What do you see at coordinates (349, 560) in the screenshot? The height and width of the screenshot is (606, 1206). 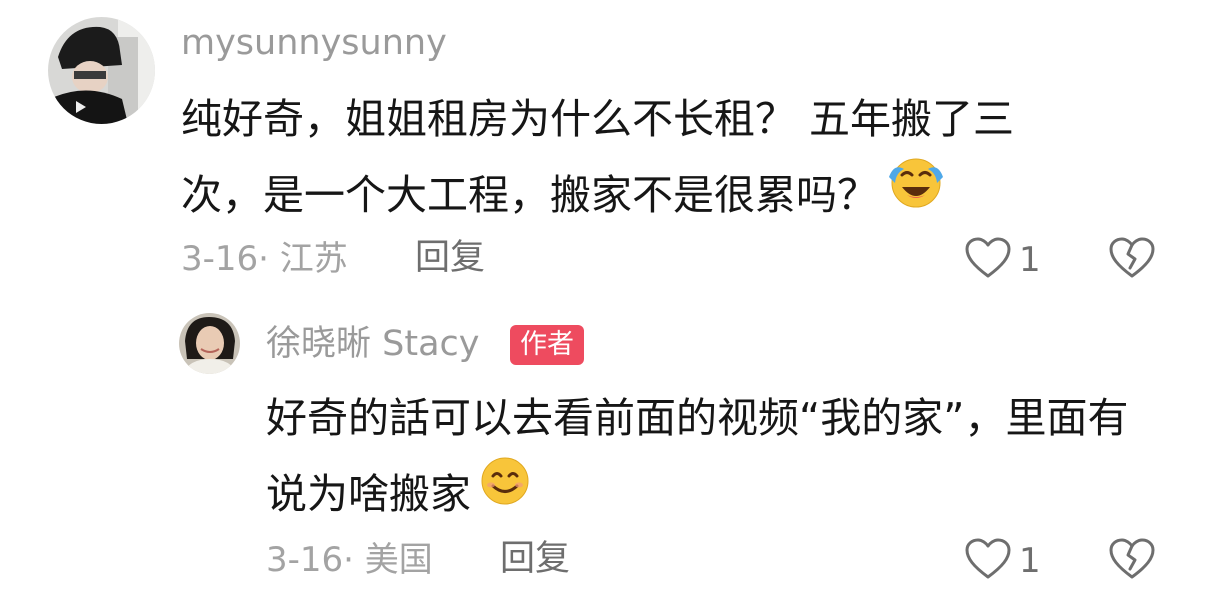 I see `comment-date-location: 3-16· 美国` at bounding box center [349, 560].